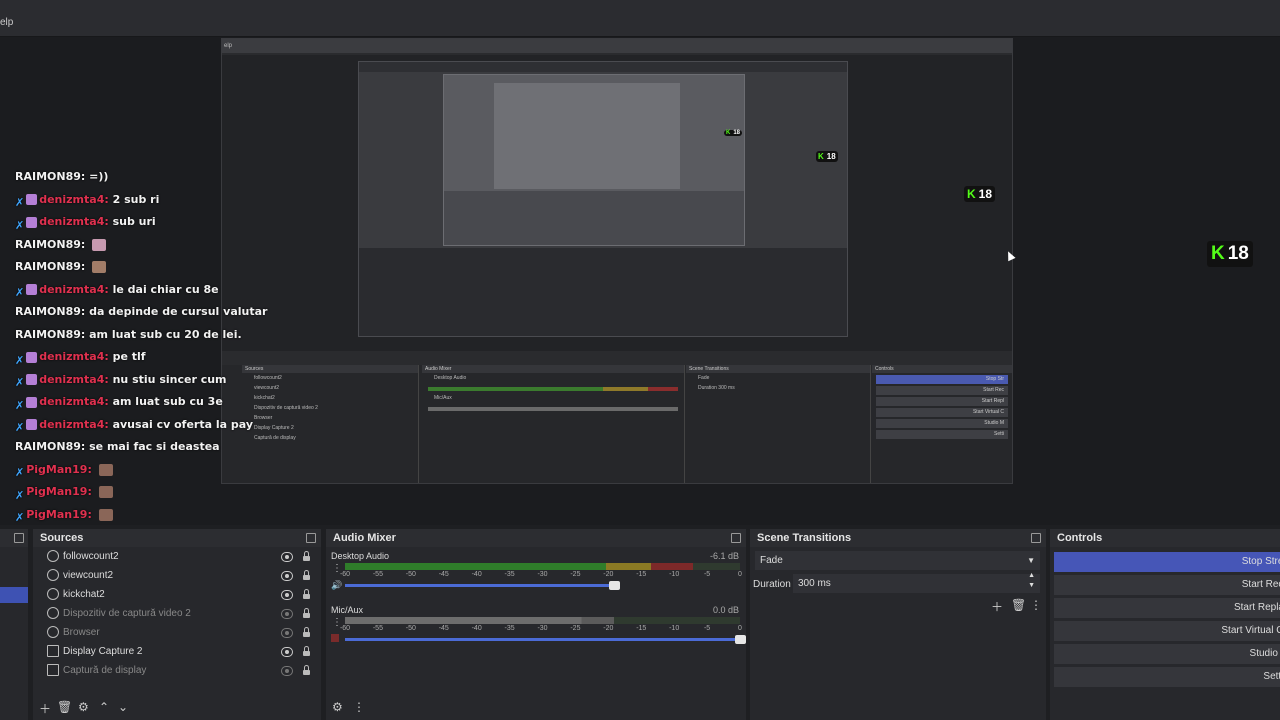  Describe the element at coordinates (177, 594) in the screenshot. I see `source-item: kickchat2` at that location.